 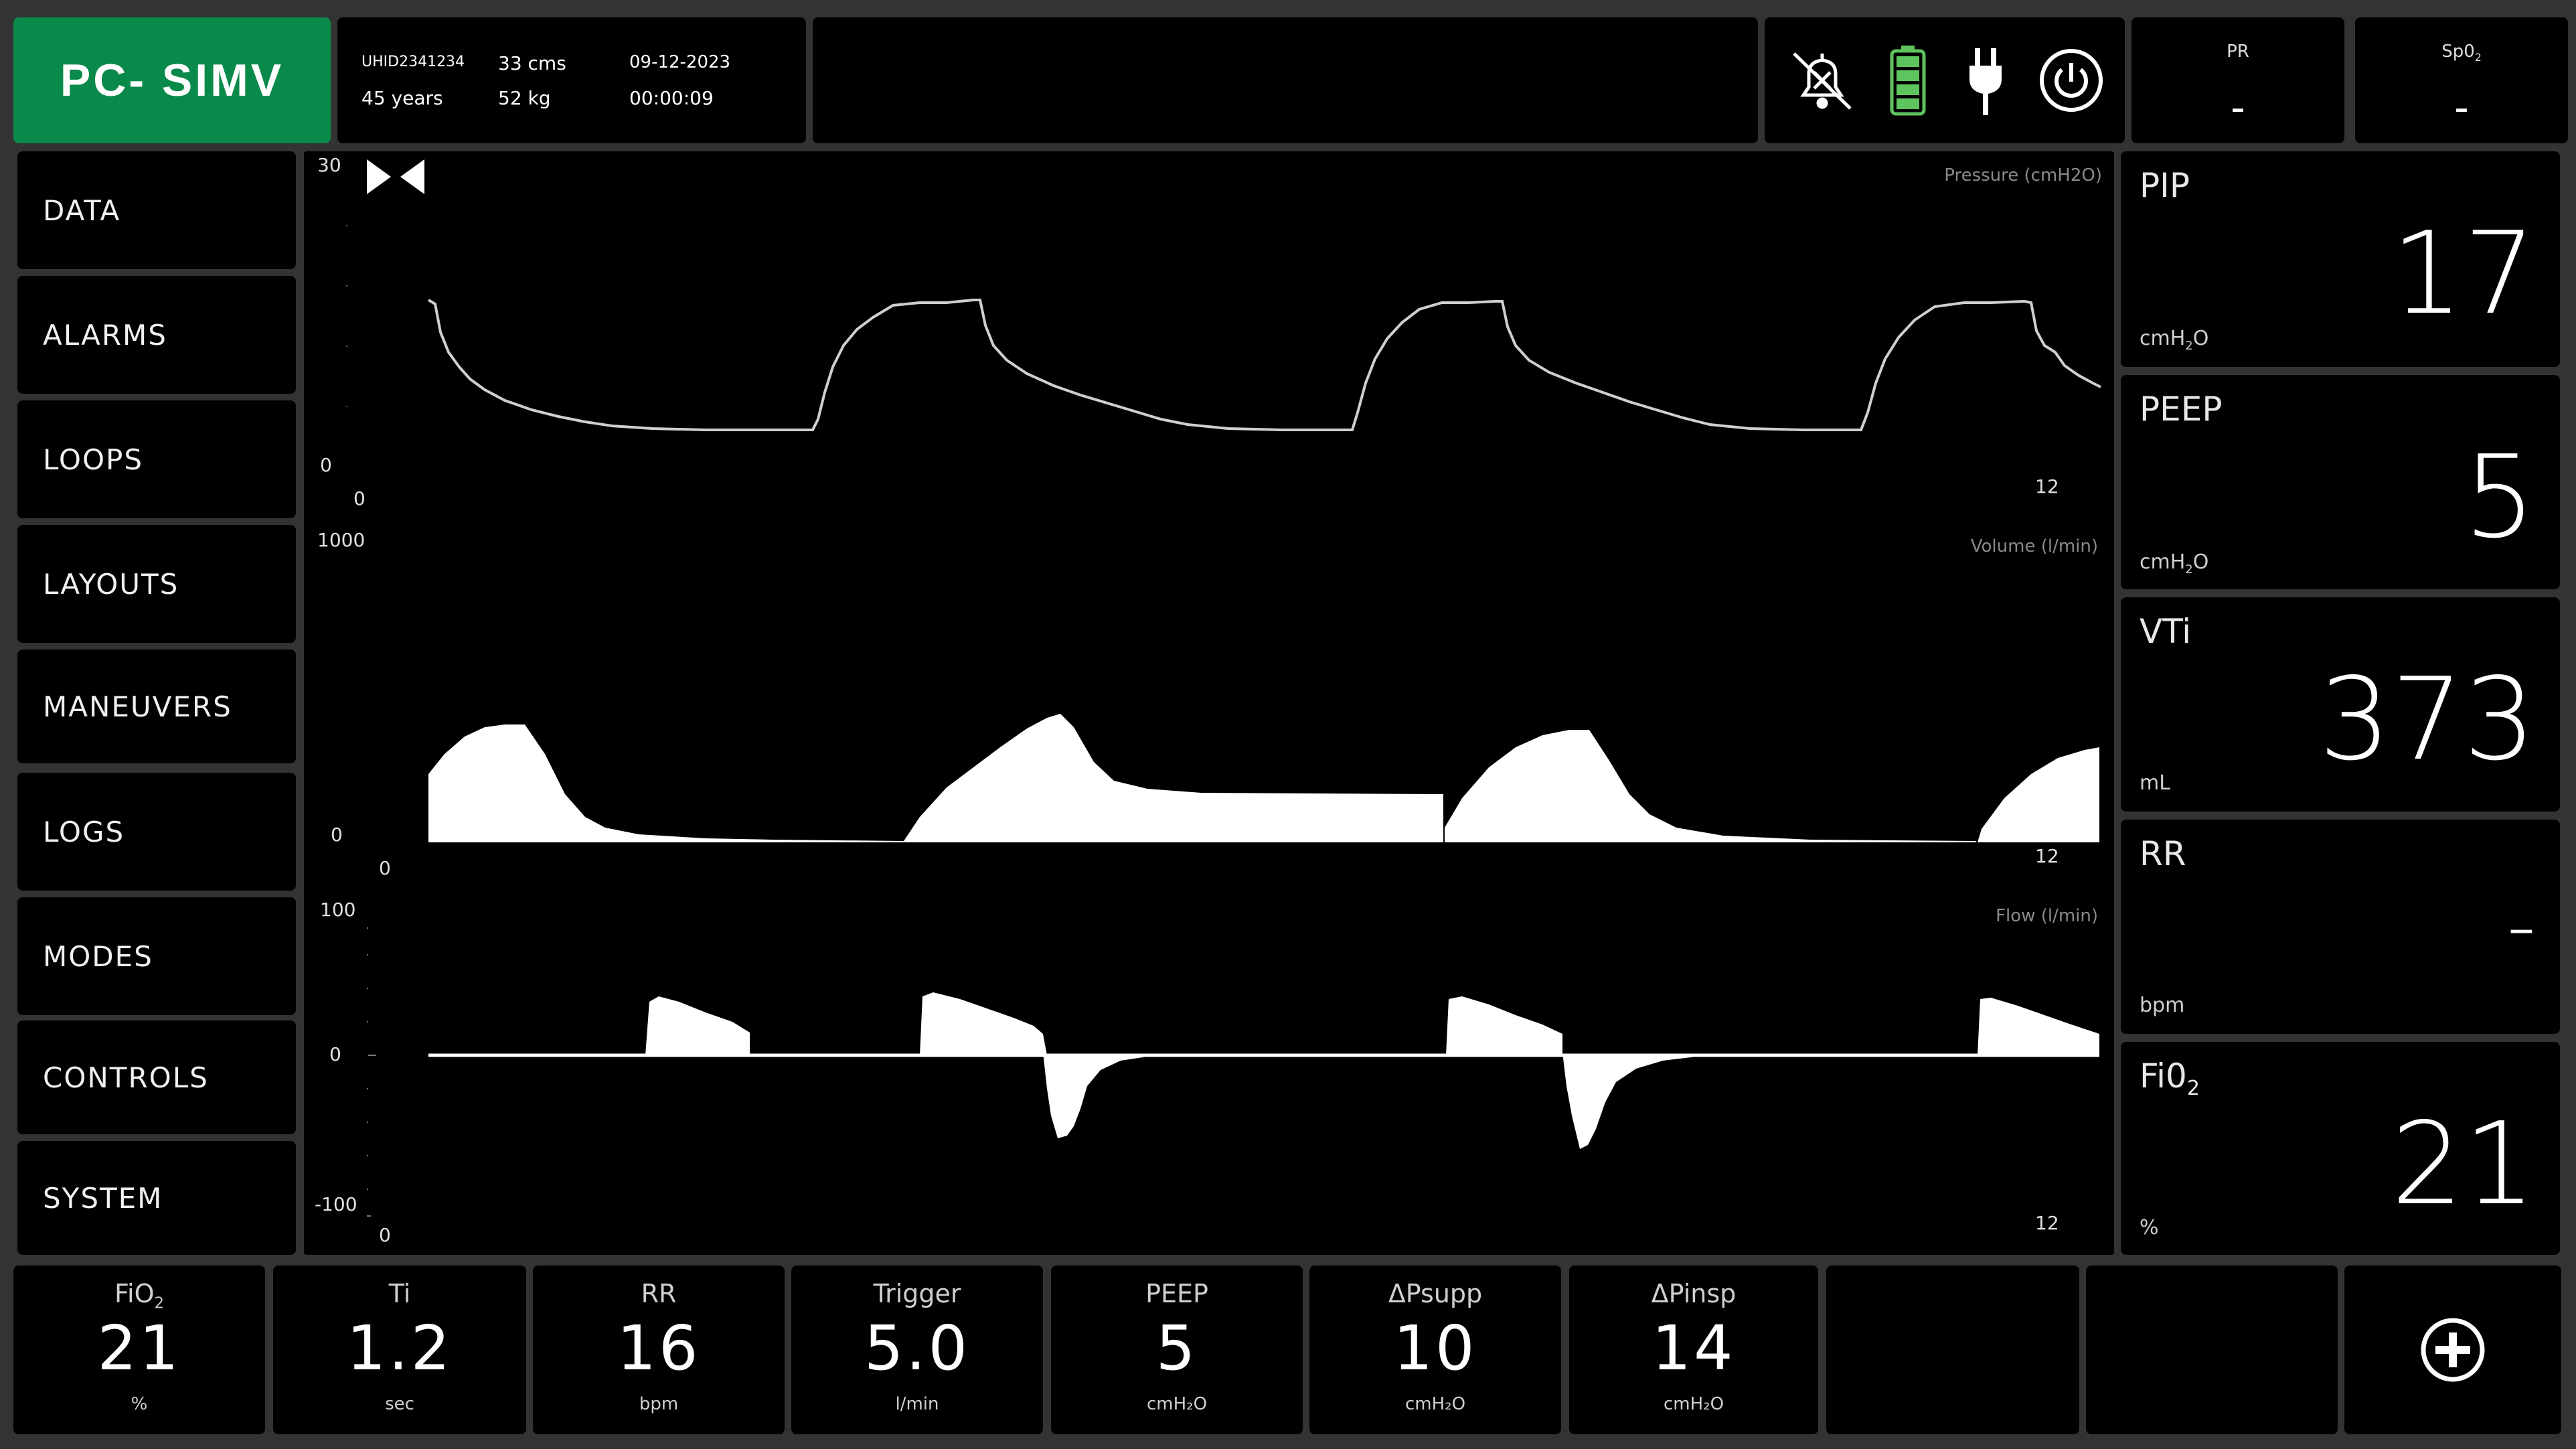 What do you see at coordinates (157, 335) in the screenshot?
I see `nav-alarms: ALARMS` at bounding box center [157, 335].